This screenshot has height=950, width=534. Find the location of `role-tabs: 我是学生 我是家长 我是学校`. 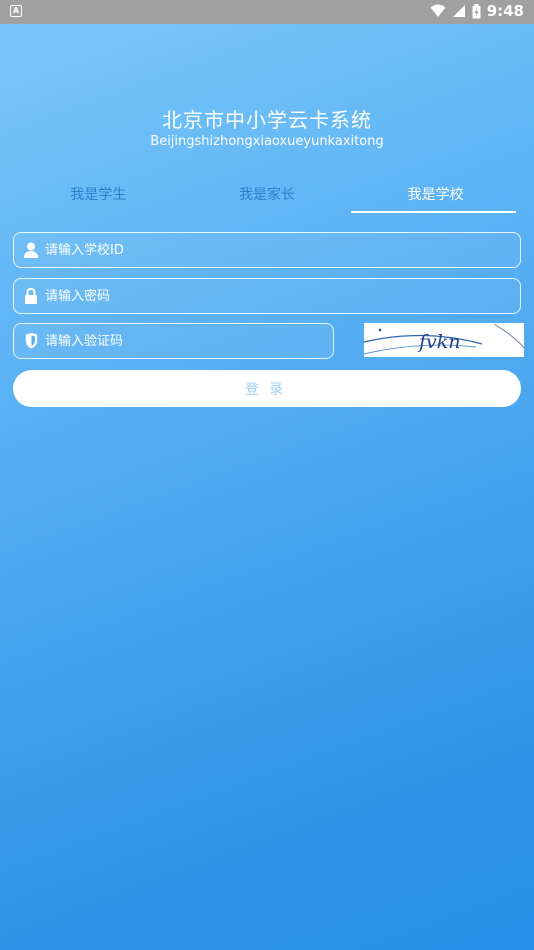

role-tabs: 我是学生 我是家长 我是学校 is located at coordinates (267, 196).